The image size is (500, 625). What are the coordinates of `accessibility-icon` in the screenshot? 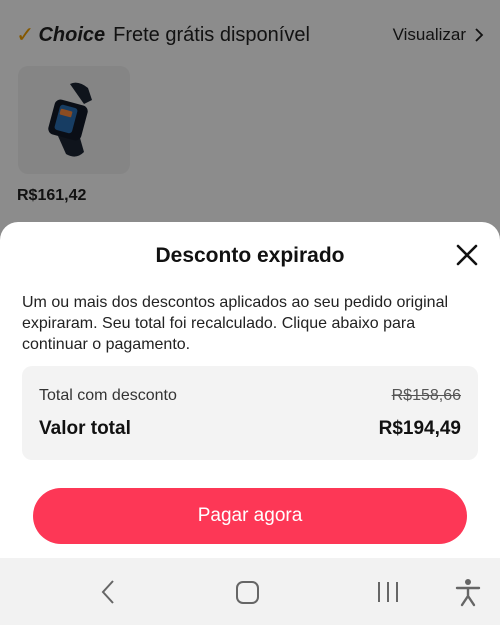 It's located at (468, 592).